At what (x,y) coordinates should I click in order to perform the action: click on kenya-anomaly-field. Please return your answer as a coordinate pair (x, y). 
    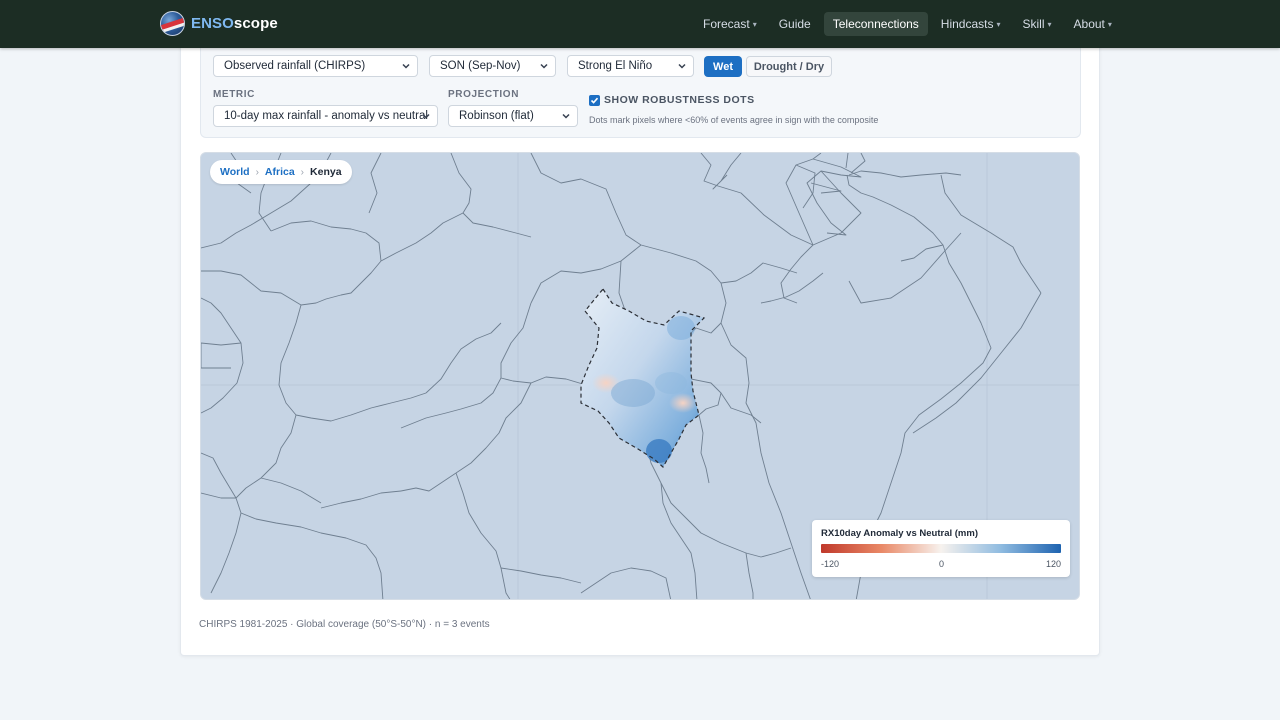
    Looking at the image, I should click on (643, 377).